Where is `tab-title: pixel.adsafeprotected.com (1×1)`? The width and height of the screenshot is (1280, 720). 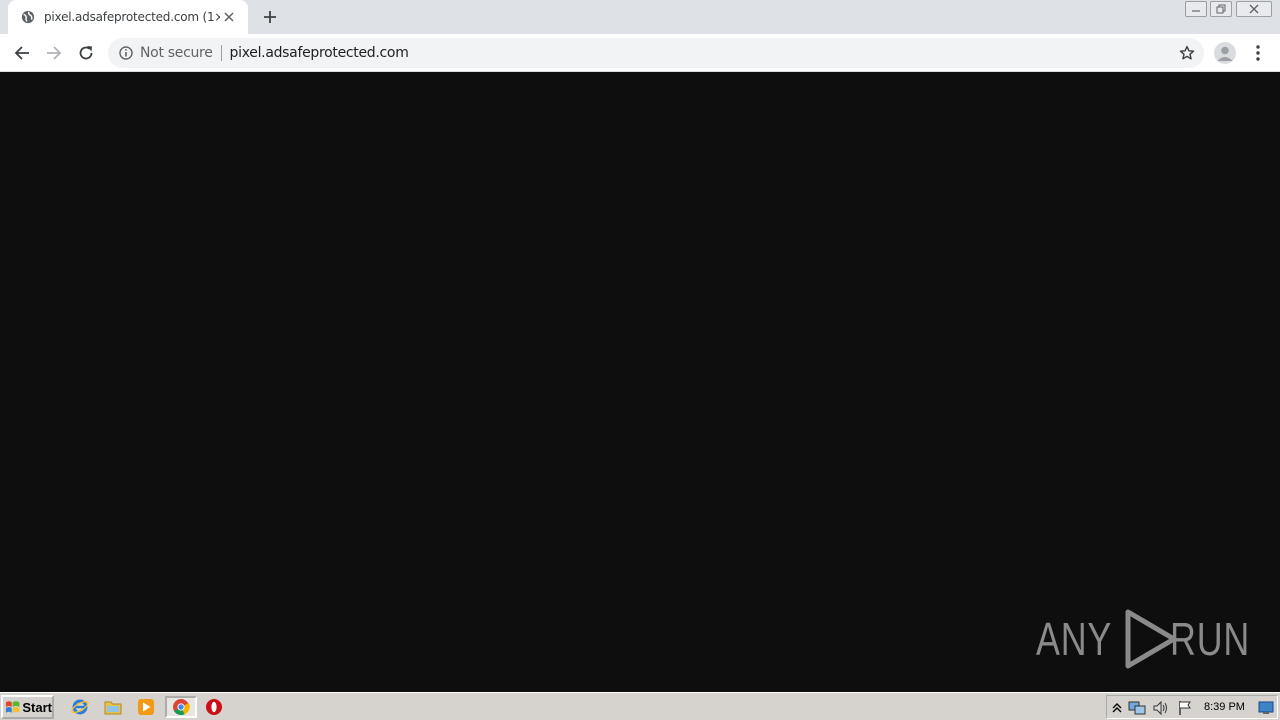 tab-title: pixel.adsafeprotected.com (1×1) is located at coordinates (132, 17).